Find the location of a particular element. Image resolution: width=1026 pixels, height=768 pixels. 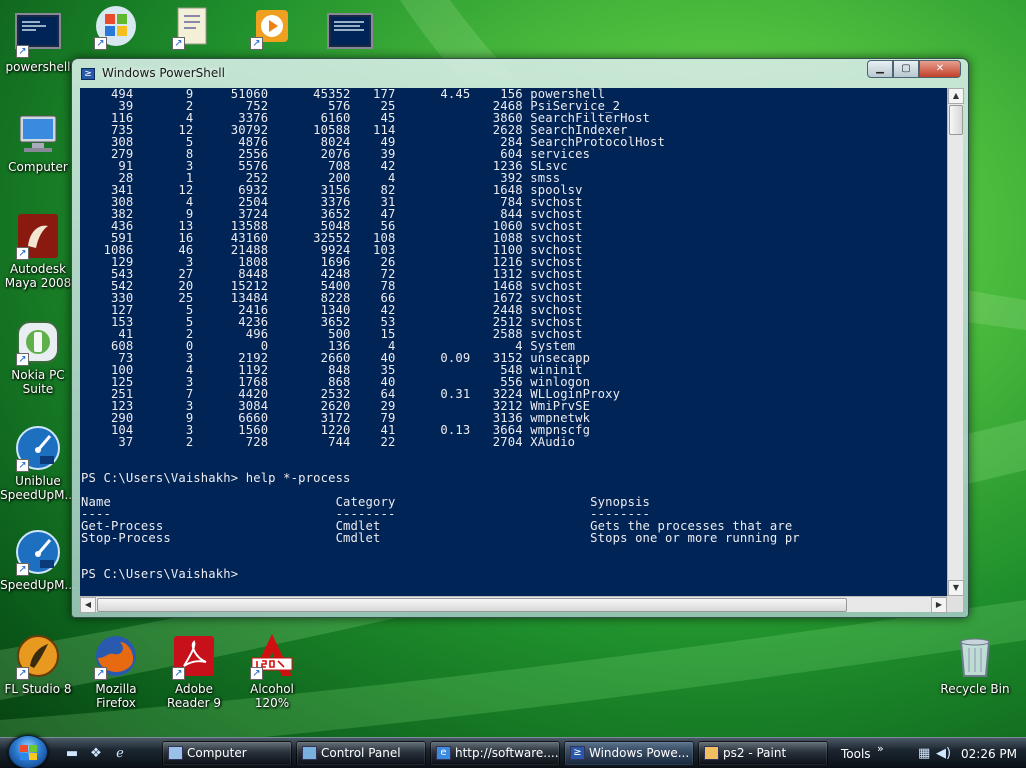

desktop-icon-nokia: ↗ Nokia PC Suite is located at coordinates (38, 357).